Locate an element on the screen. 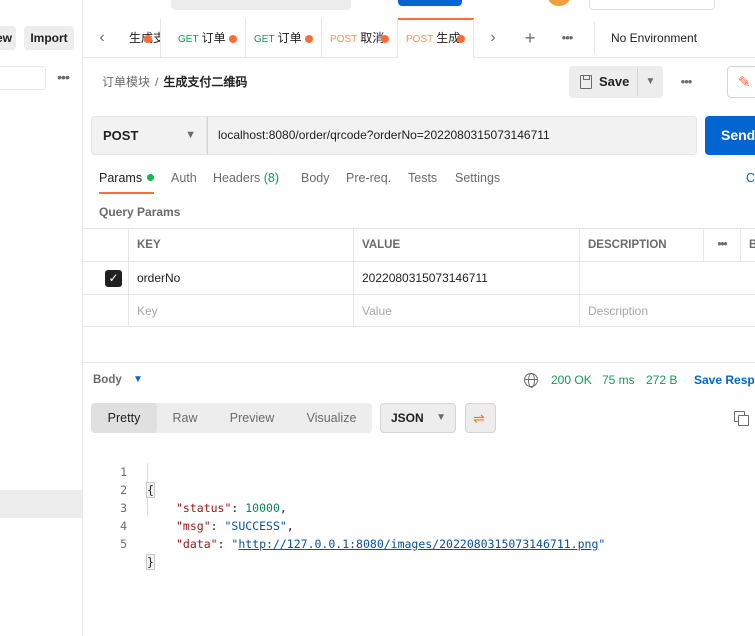 The height and width of the screenshot is (636, 755). tab-label: Pre-req. is located at coordinates (369, 178).